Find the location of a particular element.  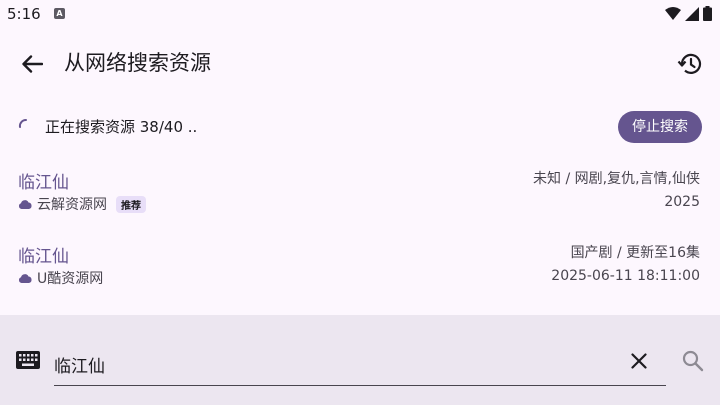

stop-search-button: 停止搜索 is located at coordinates (660, 127).